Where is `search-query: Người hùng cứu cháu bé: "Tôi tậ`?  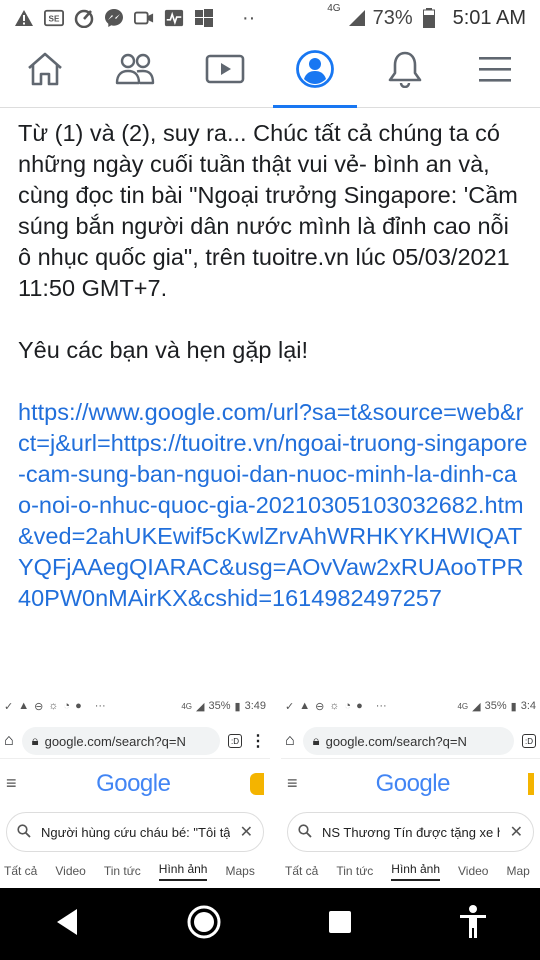
search-query: Người hùng cứu cháu bé: "Tôi tậ is located at coordinates (135, 832).